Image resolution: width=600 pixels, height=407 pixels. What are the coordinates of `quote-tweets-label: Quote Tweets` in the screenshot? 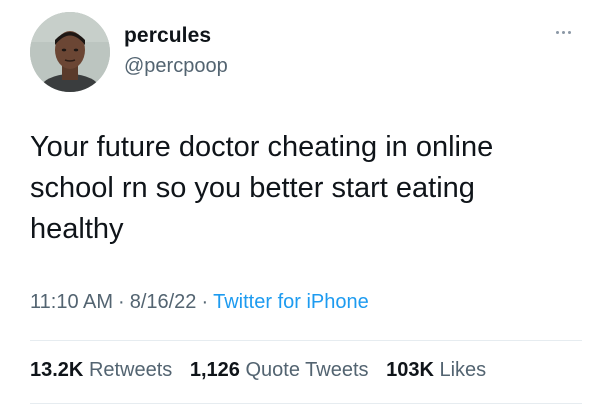 It's located at (307, 370).